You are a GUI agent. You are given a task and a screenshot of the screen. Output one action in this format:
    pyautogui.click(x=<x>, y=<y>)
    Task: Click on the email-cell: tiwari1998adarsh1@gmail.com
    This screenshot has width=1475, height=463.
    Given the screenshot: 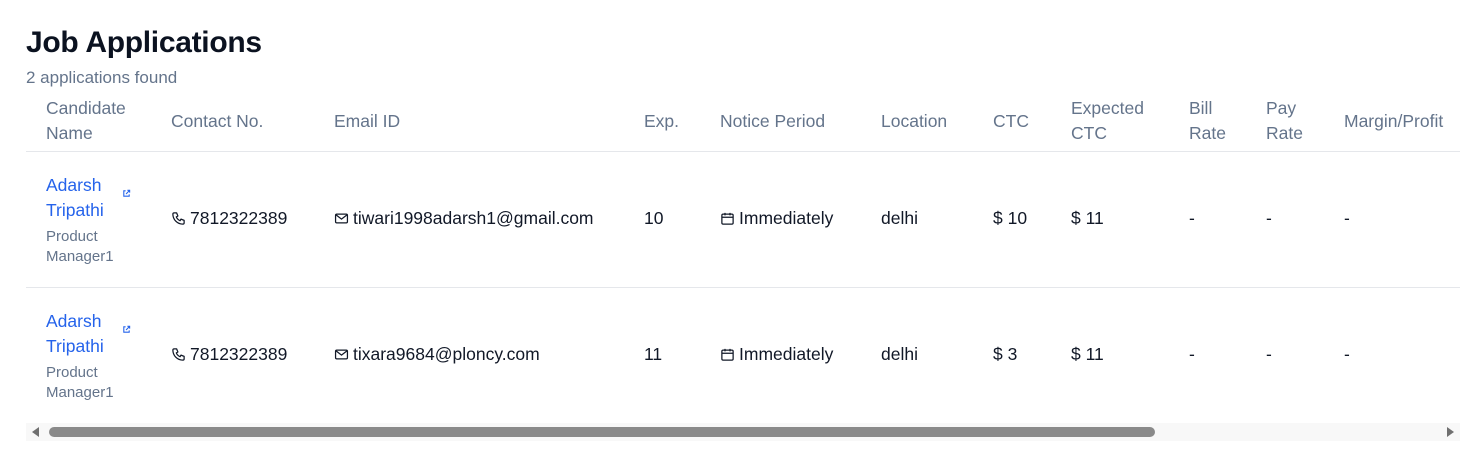 What is the action you would take?
    pyautogui.click(x=464, y=218)
    